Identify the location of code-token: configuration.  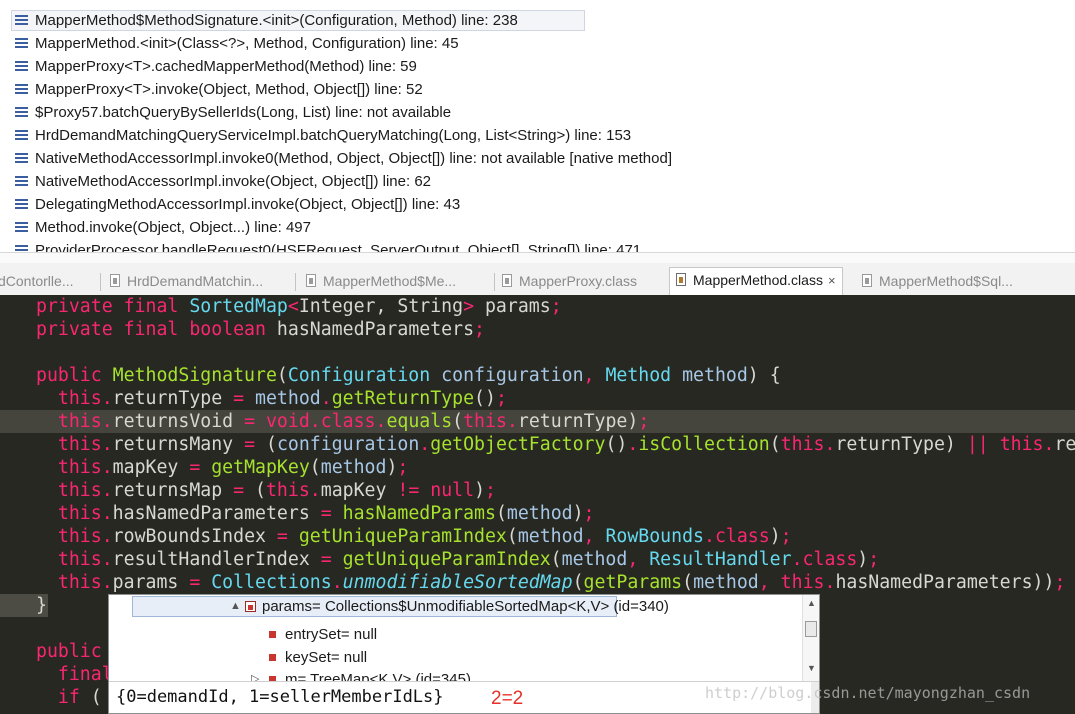
(348, 444).